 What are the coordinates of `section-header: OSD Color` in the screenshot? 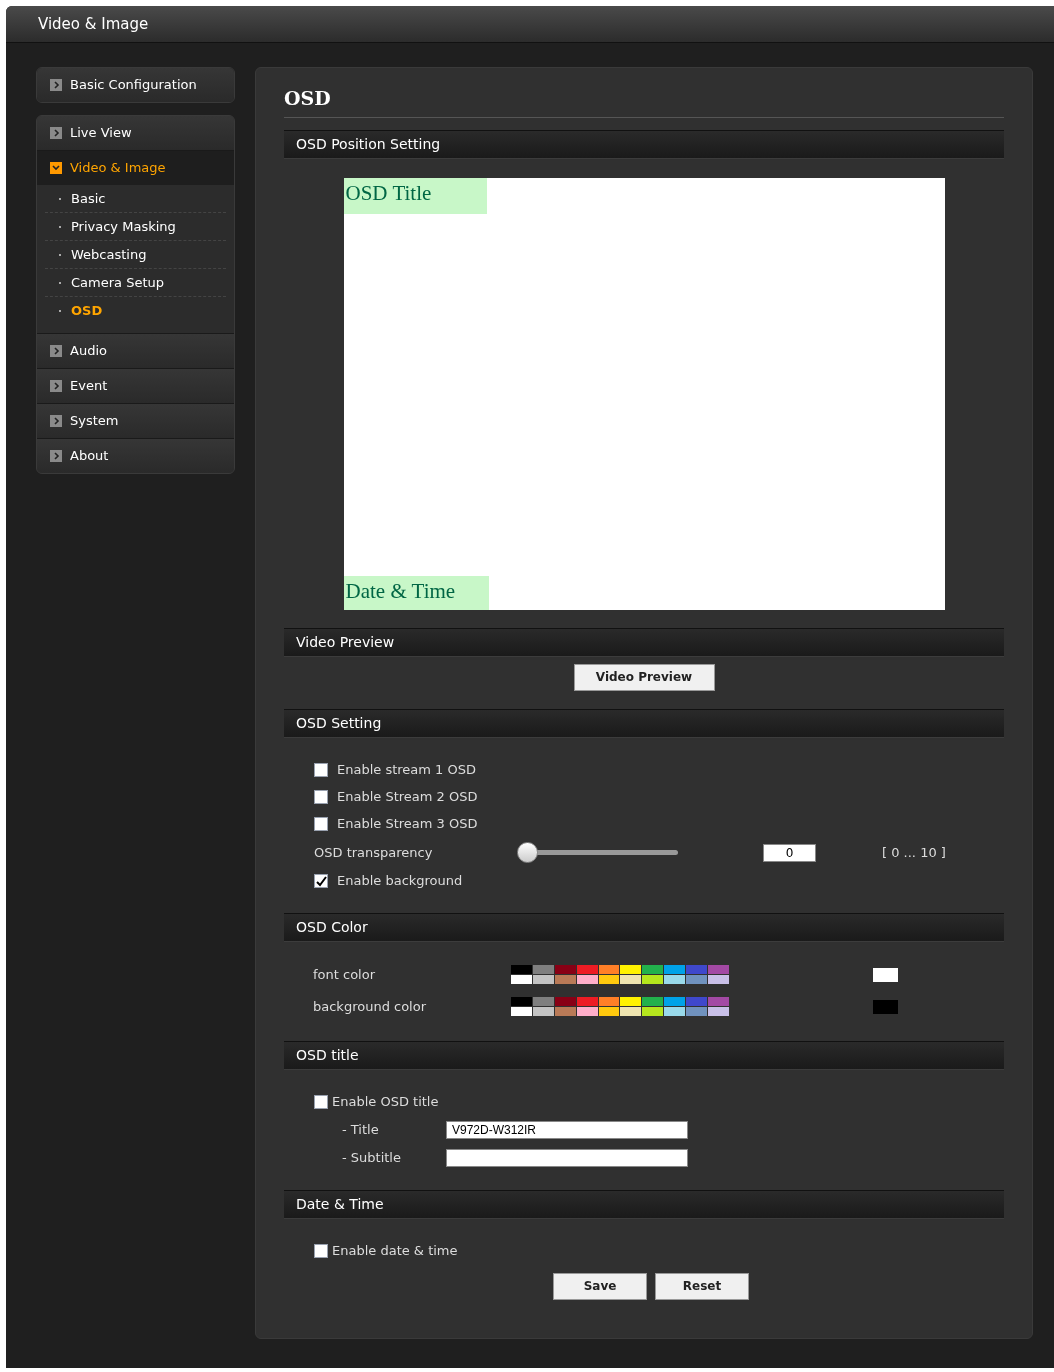 It's located at (644, 926).